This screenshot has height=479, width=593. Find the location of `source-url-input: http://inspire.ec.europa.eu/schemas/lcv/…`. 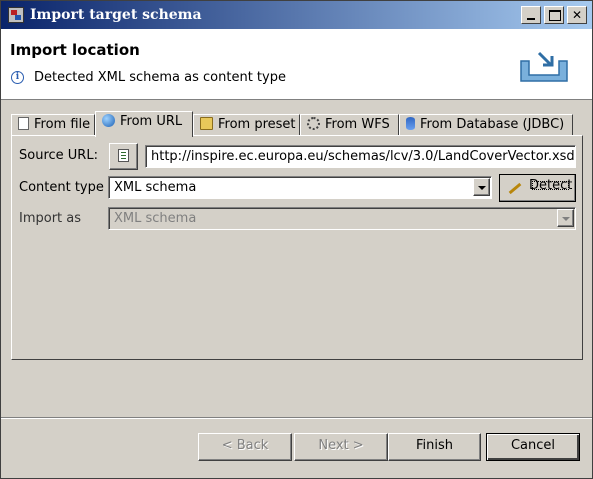

source-url-input: http://inspire.ec.europa.eu/schemas/lcv/… is located at coordinates (360, 156).